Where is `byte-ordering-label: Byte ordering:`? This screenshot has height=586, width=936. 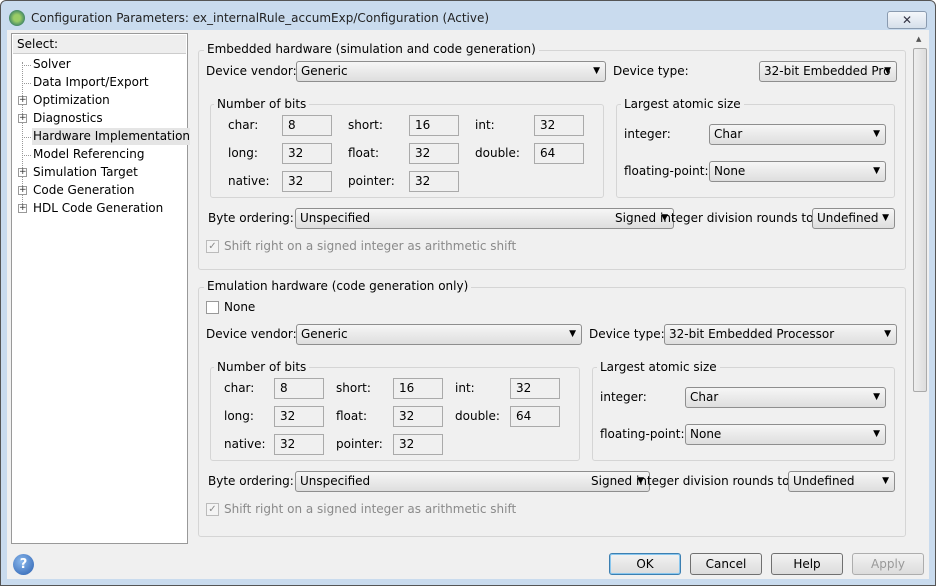
byte-ordering-label: Byte ordering: is located at coordinates (251, 481).